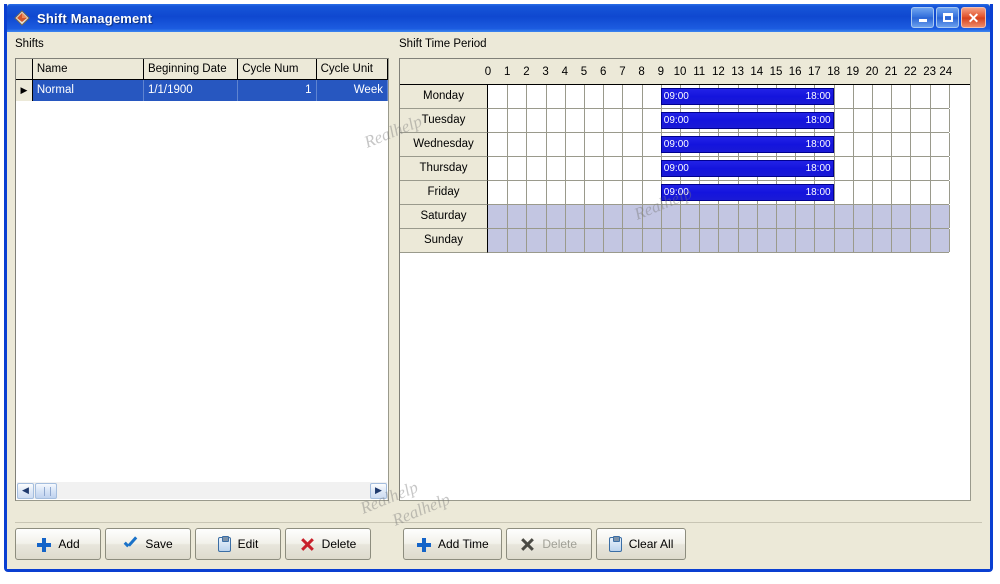 This screenshot has width=1000, height=584. Describe the element at coordinates (328, 544) in the screenshot. I see `shifts-delete-button: Delete` at that location.